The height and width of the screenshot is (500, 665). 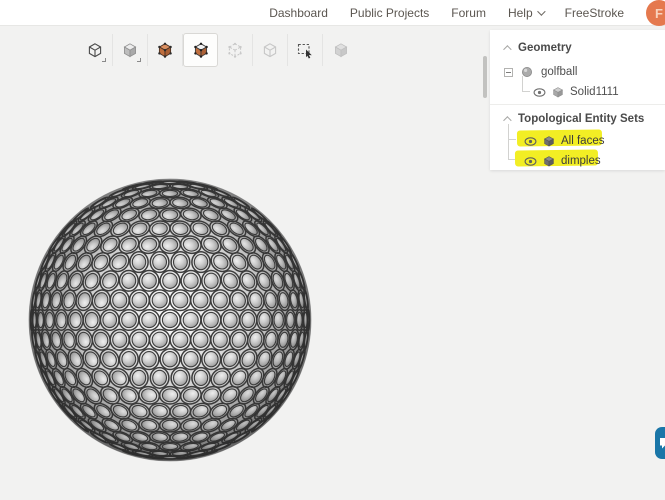 I want to click on panel-divider, so click(x=577, y=104).